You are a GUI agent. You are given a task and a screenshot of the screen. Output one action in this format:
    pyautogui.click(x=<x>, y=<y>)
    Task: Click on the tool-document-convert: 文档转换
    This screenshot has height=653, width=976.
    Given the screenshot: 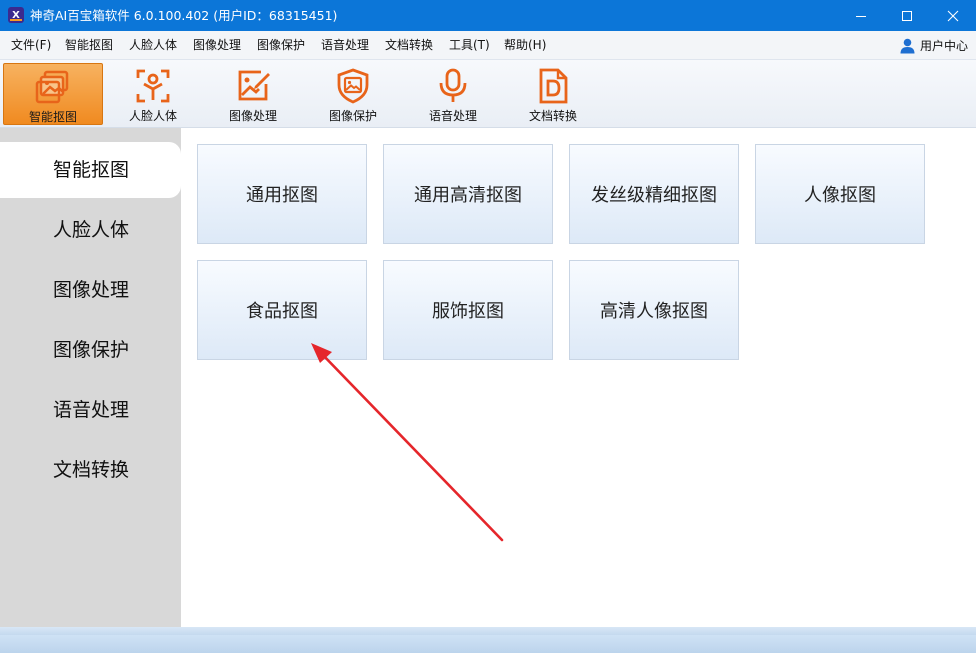 What is the action you would take?
    pyautogui.click(x=553, y=94)
    